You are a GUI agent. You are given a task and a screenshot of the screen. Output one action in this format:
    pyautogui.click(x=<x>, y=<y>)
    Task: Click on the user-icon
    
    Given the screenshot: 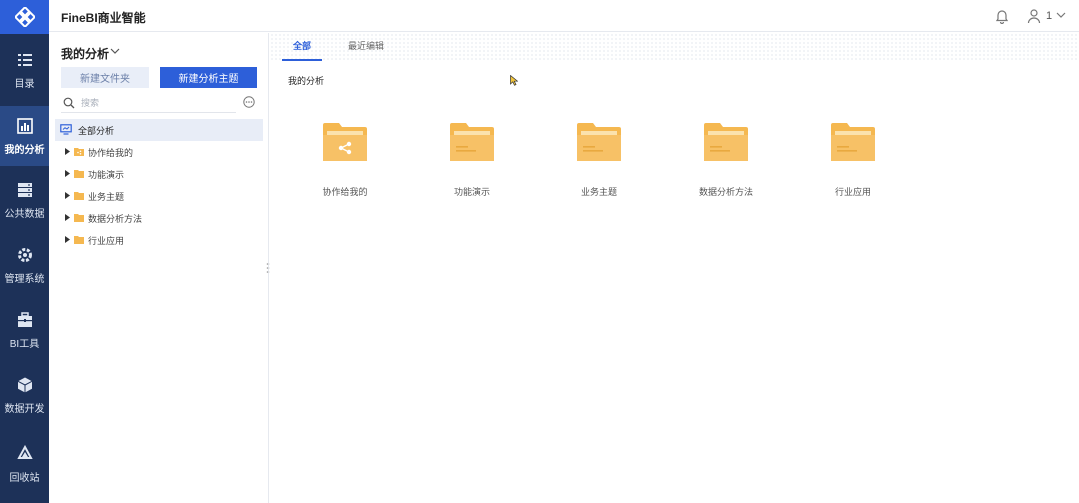 What is the action you would take?
    pyautogui.click(x=1034, y=16)
    